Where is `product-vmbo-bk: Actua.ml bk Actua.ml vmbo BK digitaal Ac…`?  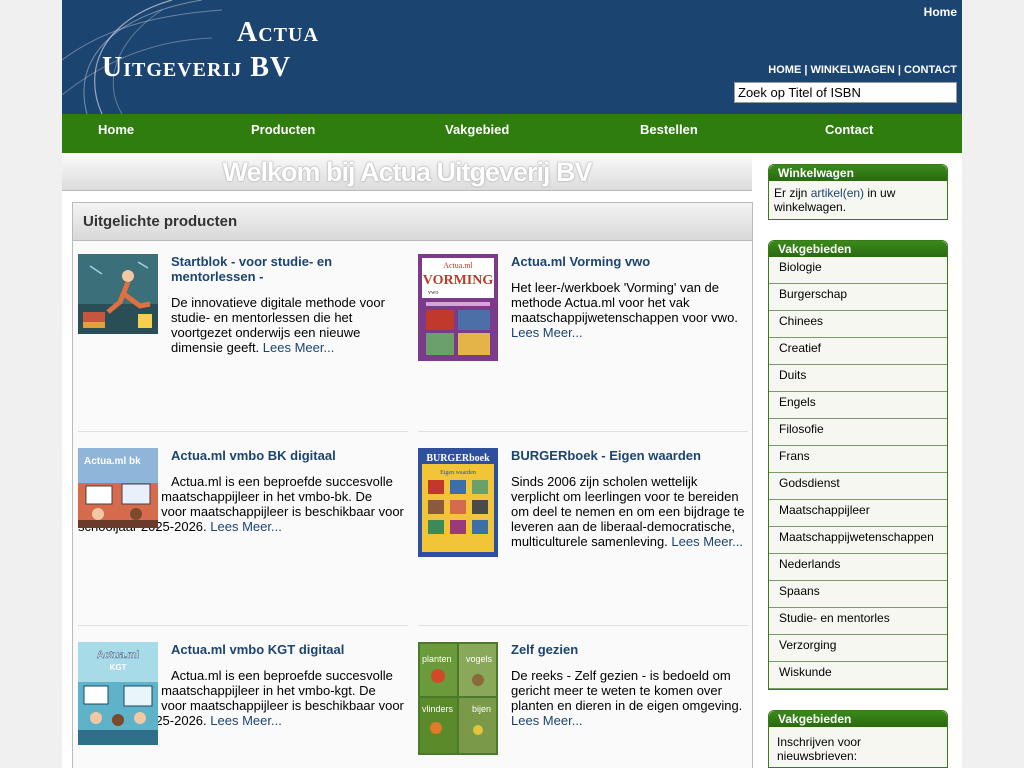 product-vmbo-bk: Actua.ml bk Actua.ml vmbo BK digitaal Ac… is located at coordinates (243, 491).